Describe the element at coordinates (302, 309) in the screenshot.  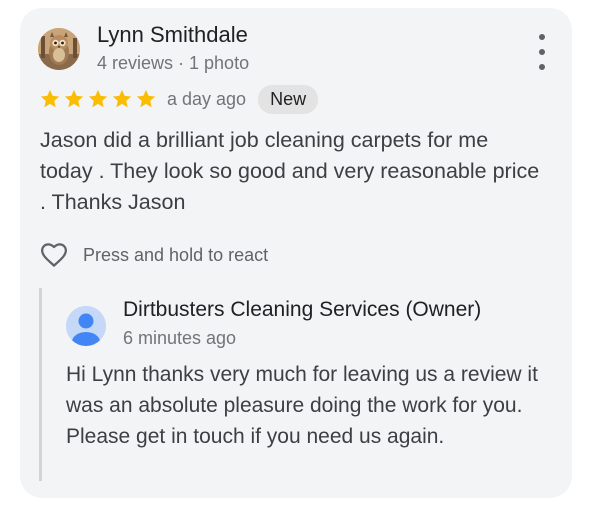
I see `owner-name: Dirtbusters Cleaning Services (Owner)` at that location.